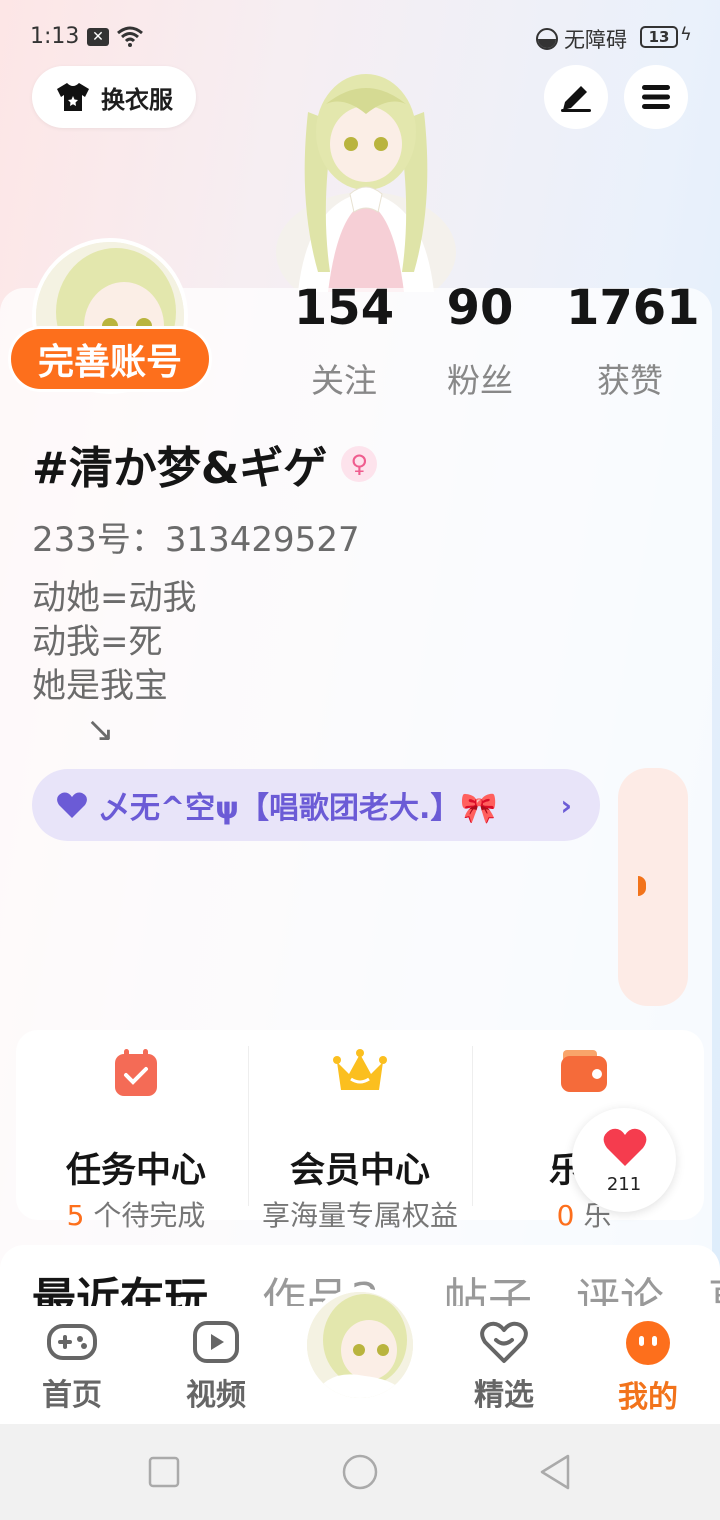 This screenshot has height=1520, width=720. What do you see at coordinates (648, 1368) in the screenshot?
I see `nav-me: 我的` at bounding box center [648, 1368].